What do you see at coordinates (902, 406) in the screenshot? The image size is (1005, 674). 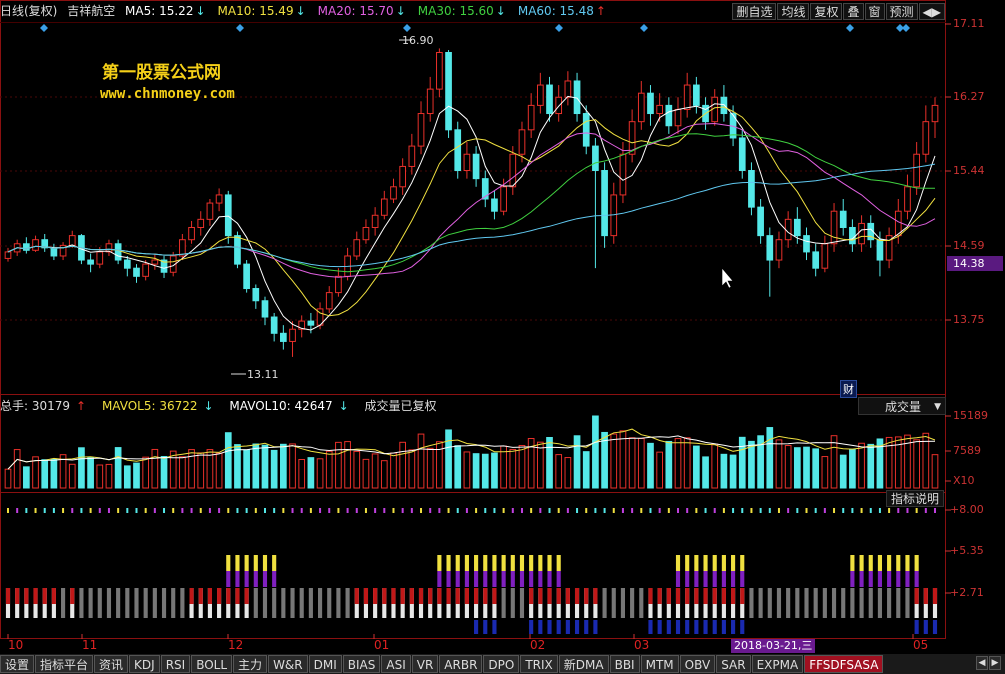 I see `indicator-select: 成交量 ▼` at bounding box center [902, 406].